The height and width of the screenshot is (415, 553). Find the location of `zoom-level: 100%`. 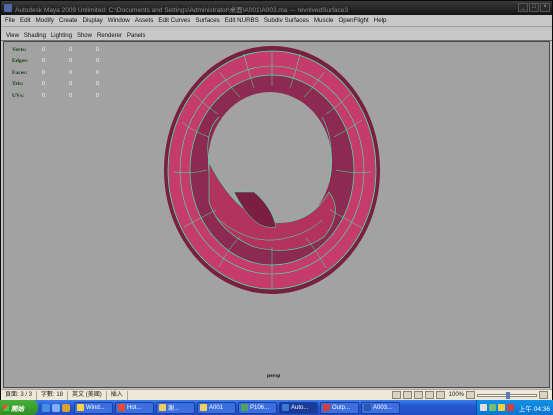

zoom-level: 100% is located at coordinates (456, 395).